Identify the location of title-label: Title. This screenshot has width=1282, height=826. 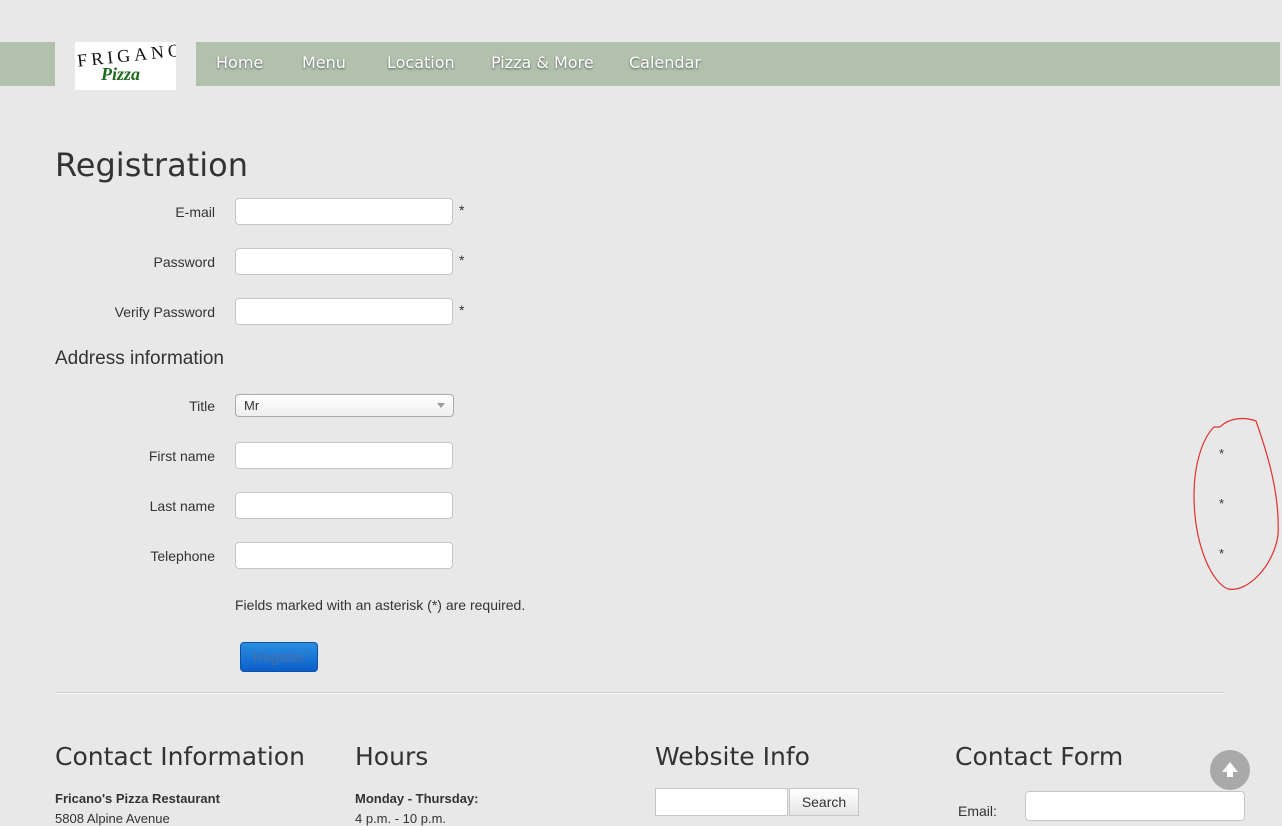
(202, 406).